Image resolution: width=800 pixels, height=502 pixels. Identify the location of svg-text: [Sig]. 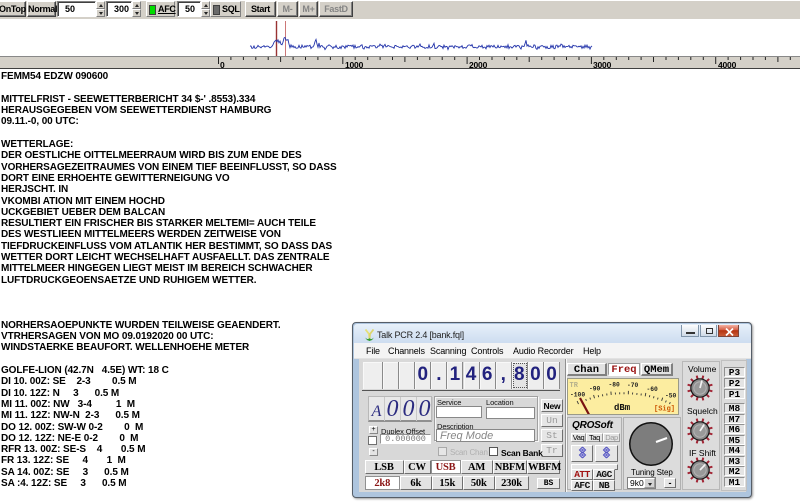
(664, 410).